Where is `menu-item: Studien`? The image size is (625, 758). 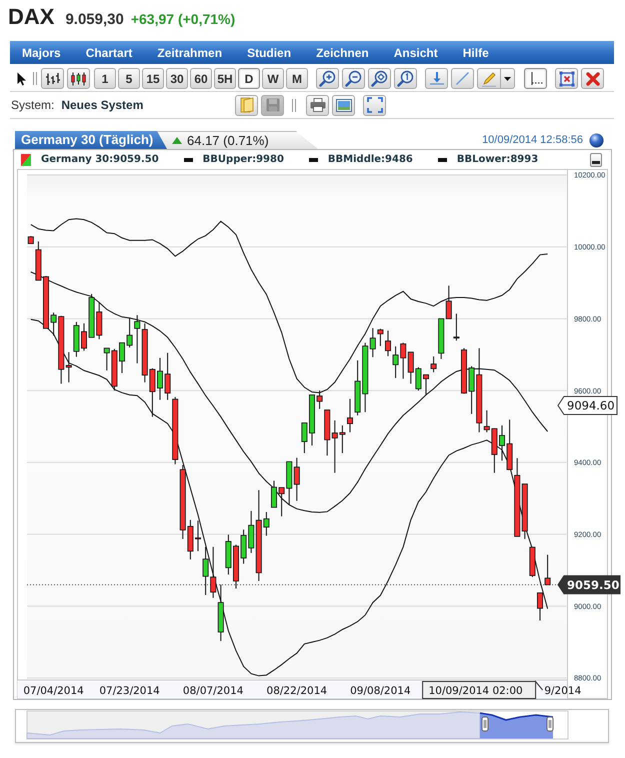 menu-item: Studien is located at coordinates (269, 53).